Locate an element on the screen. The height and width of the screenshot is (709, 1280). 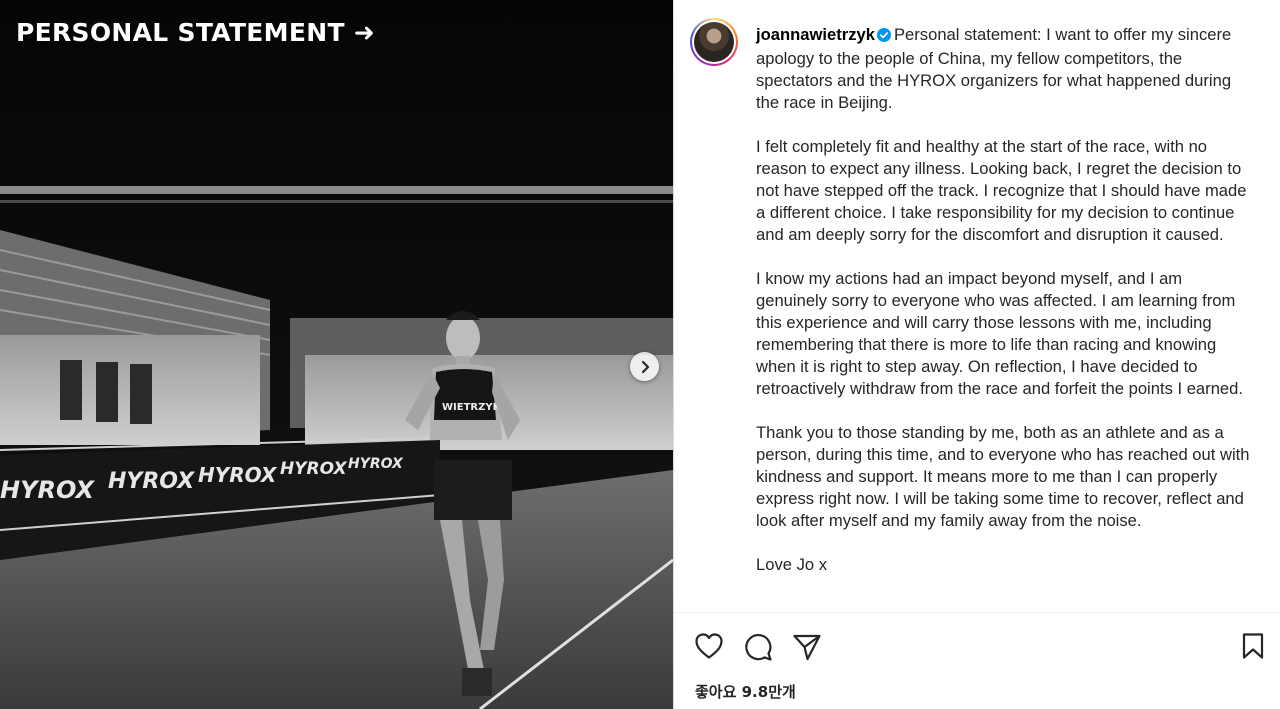
username-link: joannawietrzyk is located at coordinates (815, 34).